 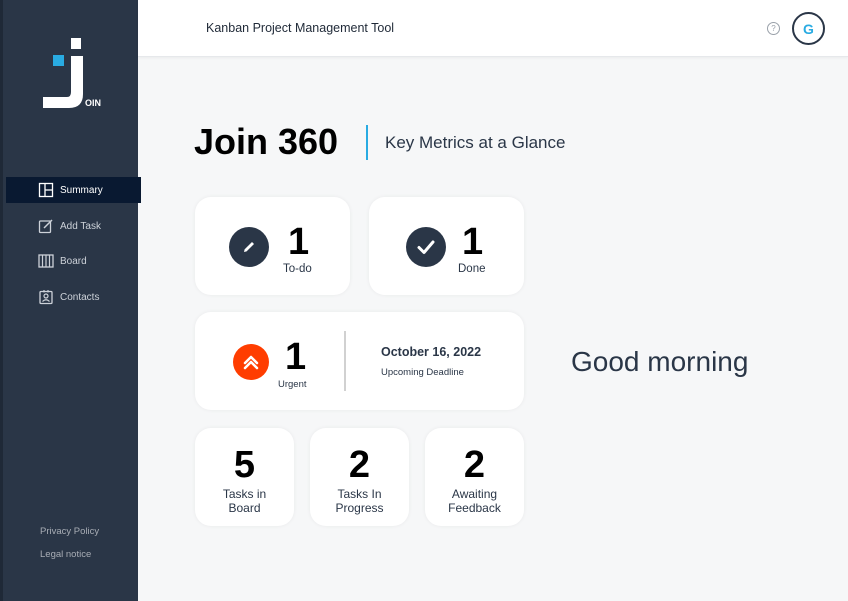 What do you see at coordinates (297, 269) in the screenshot?
I see `todo-label: To-do` at bounding box center [297, 269].